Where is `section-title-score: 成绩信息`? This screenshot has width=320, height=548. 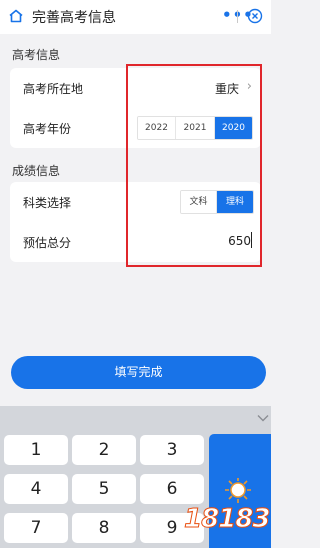
section-title-score: 成绩信息 is located at coordinates (36, 171).